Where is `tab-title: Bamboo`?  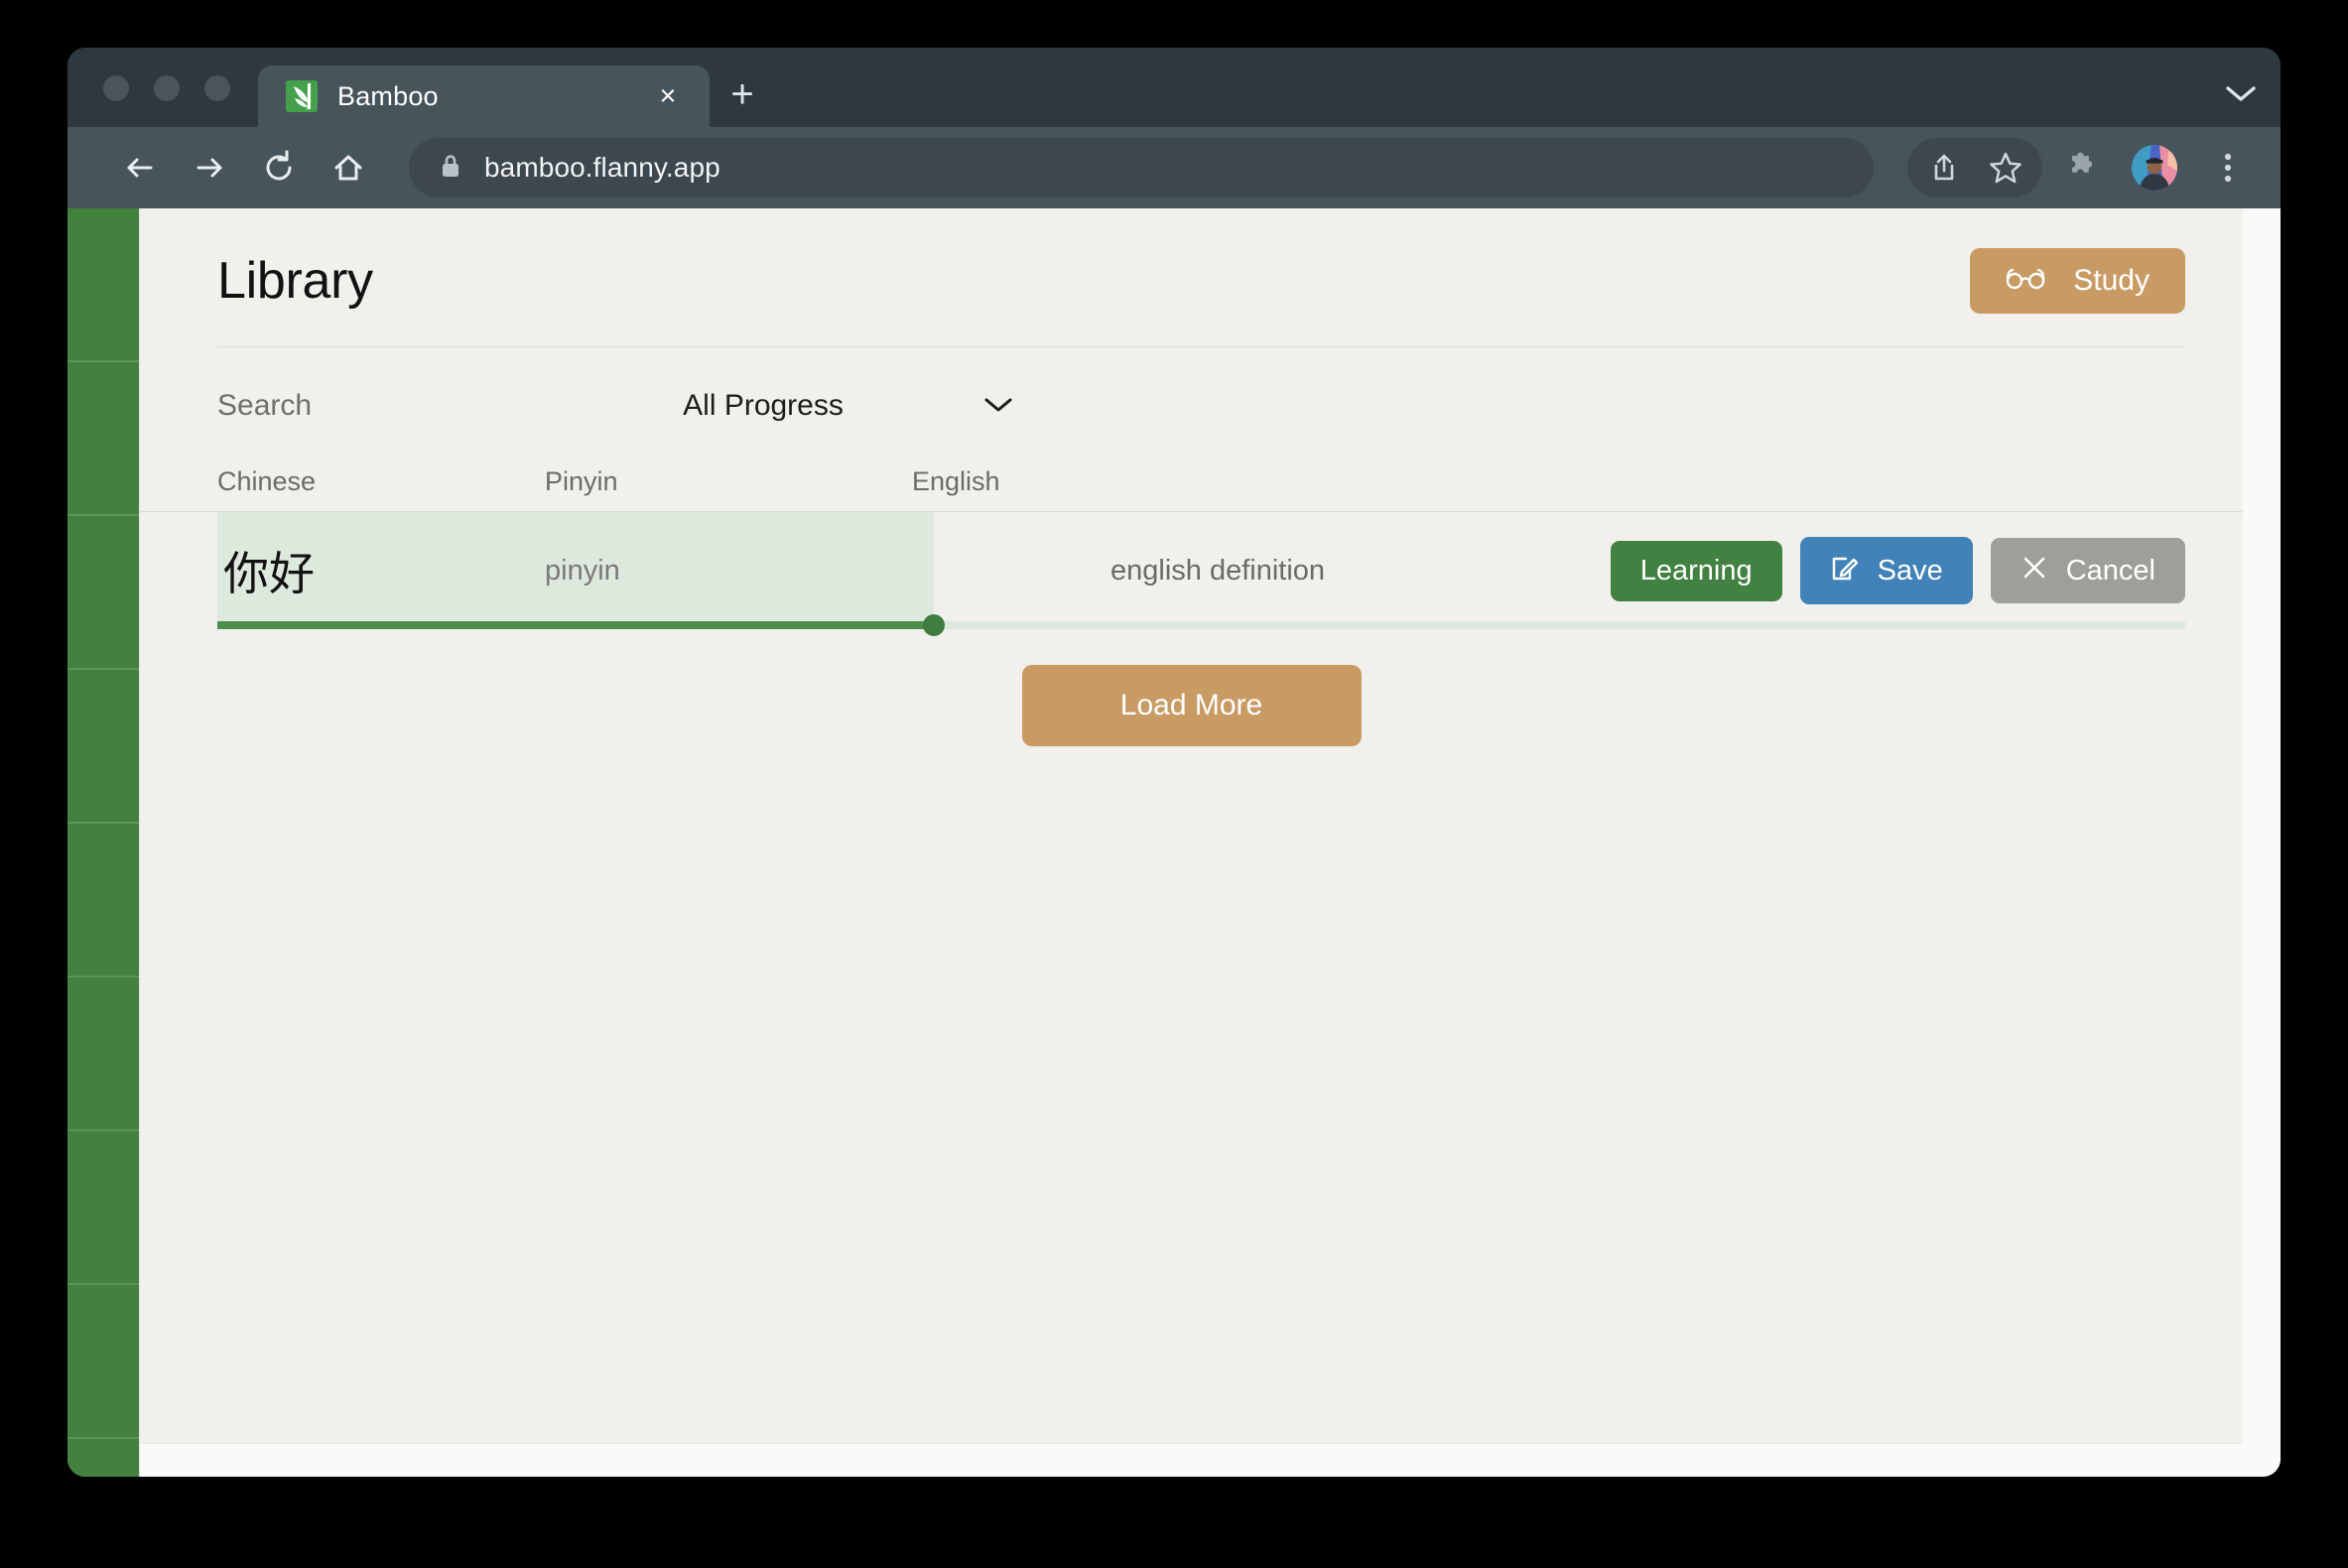
tab-title: Bamboo is located at coordinates (388, 95).